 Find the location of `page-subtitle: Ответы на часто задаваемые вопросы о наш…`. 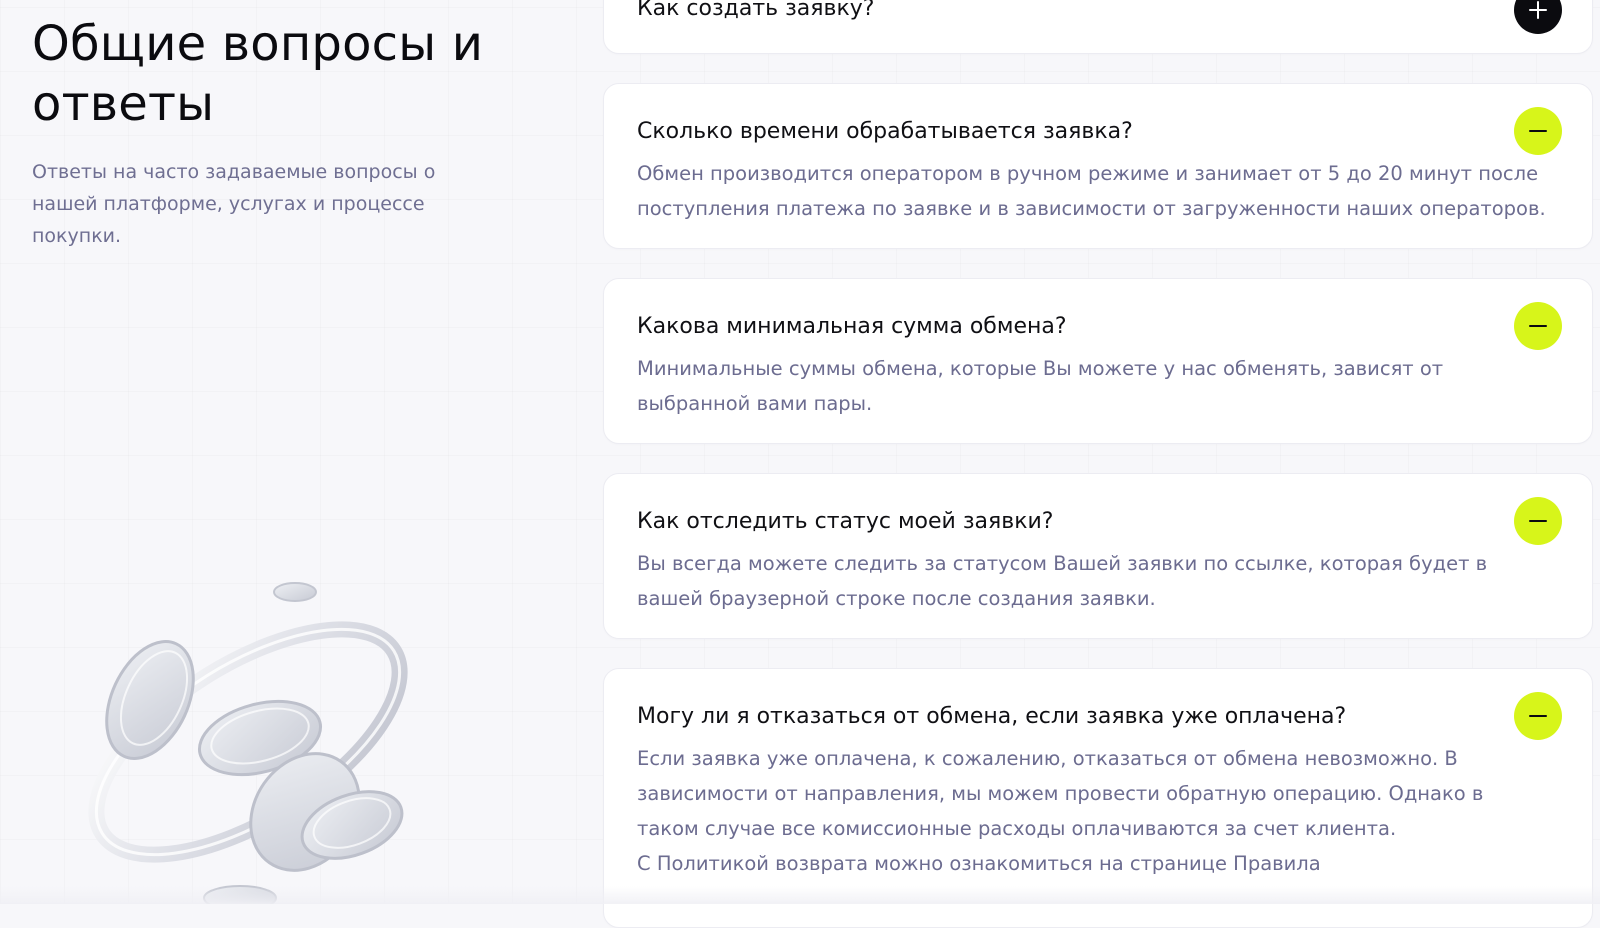

page-subtitle: Ответы на часто задаваемые вопросы о наш… is located at coordinates (234, 204).